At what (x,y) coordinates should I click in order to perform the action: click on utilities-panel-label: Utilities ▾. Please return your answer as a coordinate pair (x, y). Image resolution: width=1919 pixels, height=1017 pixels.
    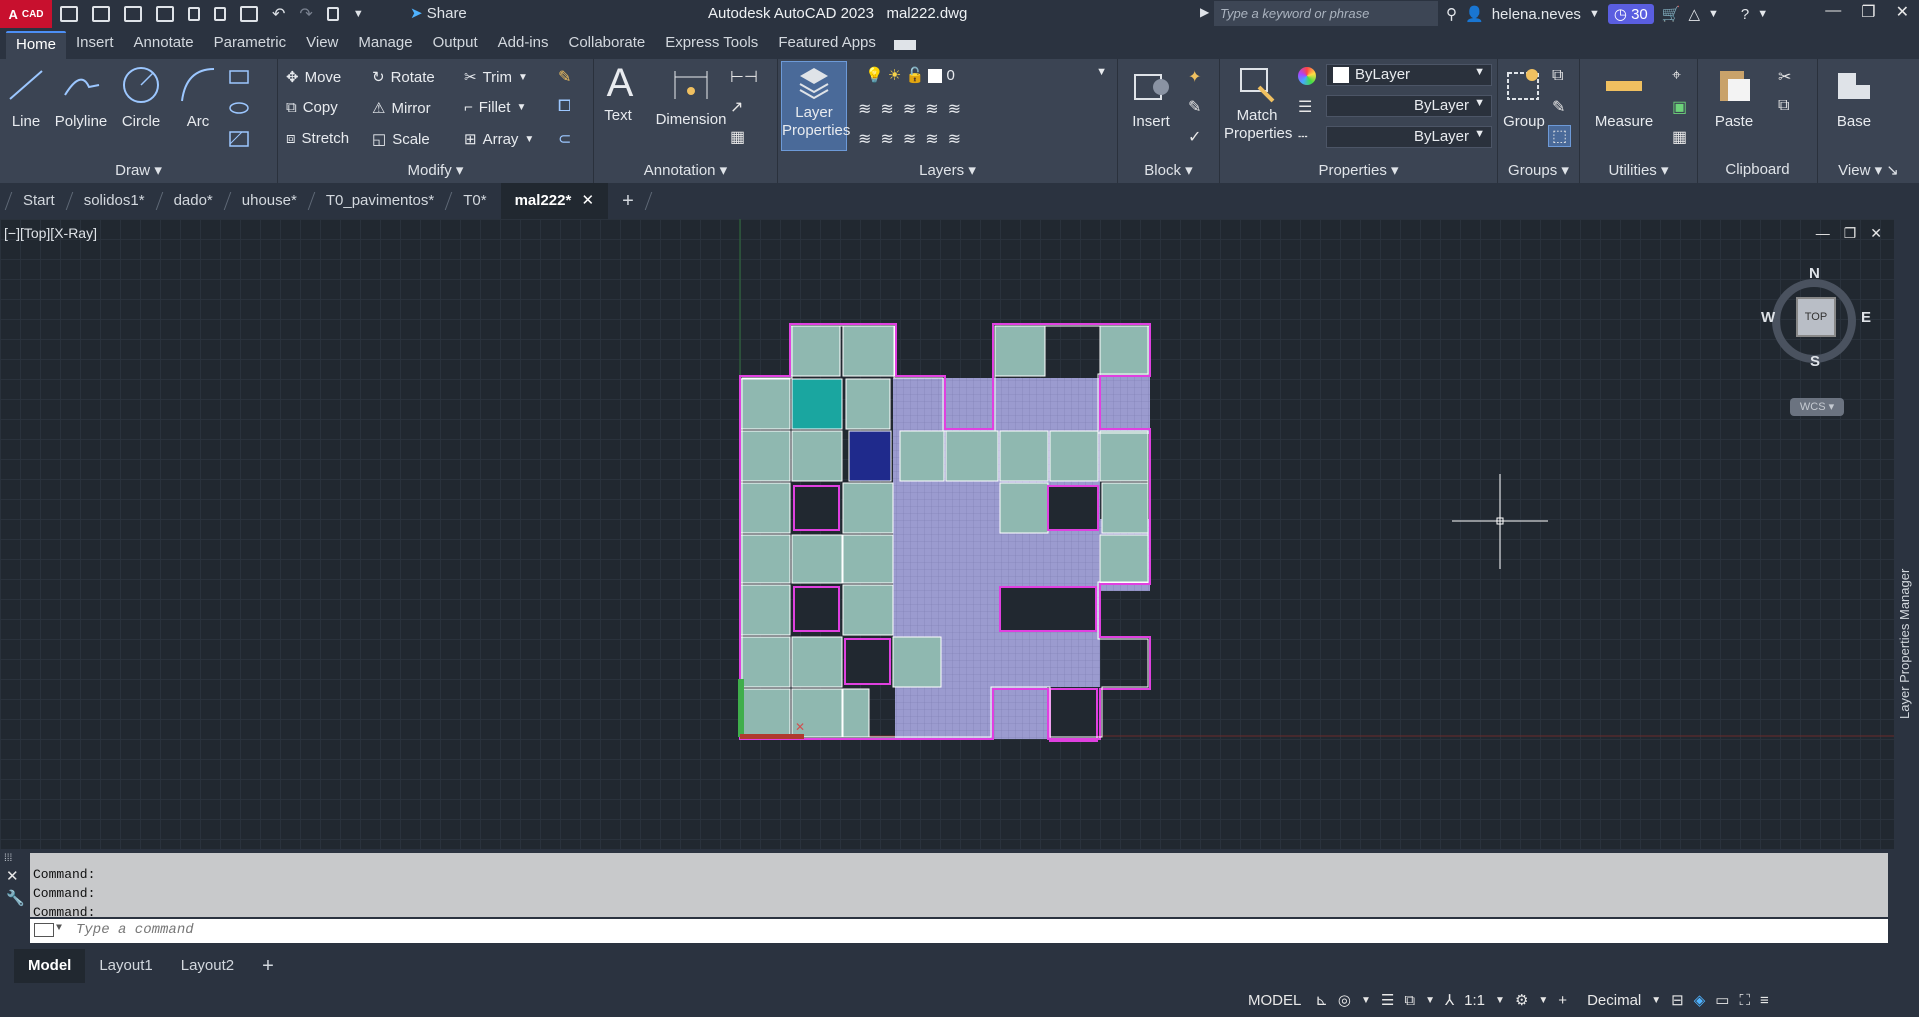
    Looking at the image, I should click on (1638, 171).